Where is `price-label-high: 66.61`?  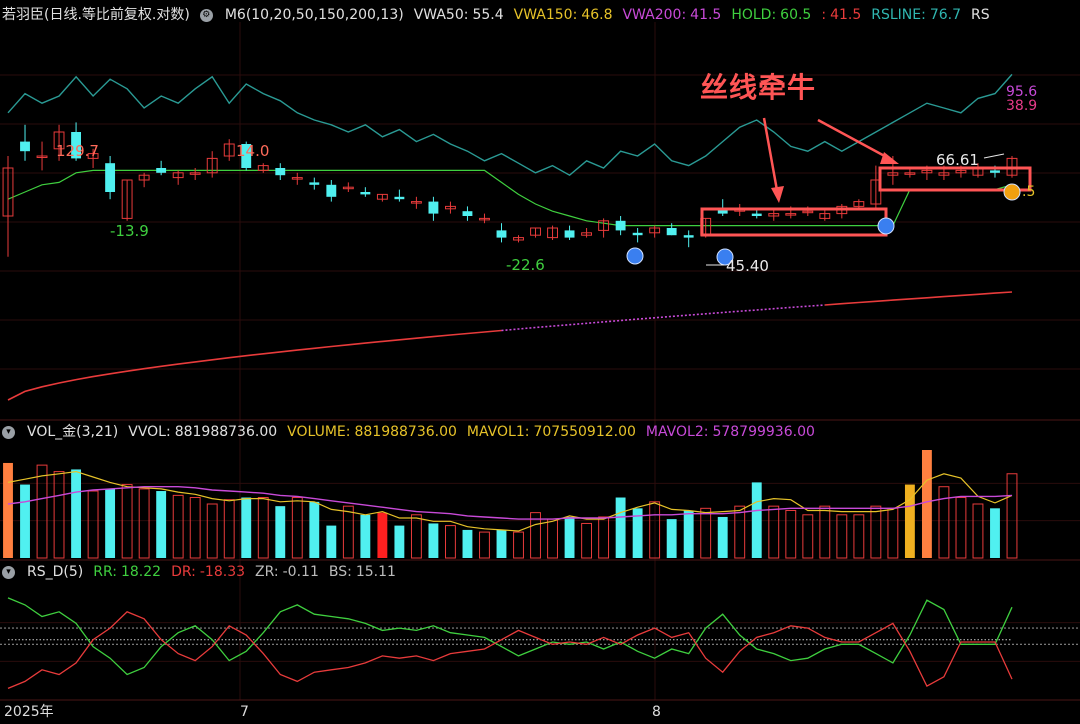 price-label-high: 66.61 is located at coordinates (957, 160).